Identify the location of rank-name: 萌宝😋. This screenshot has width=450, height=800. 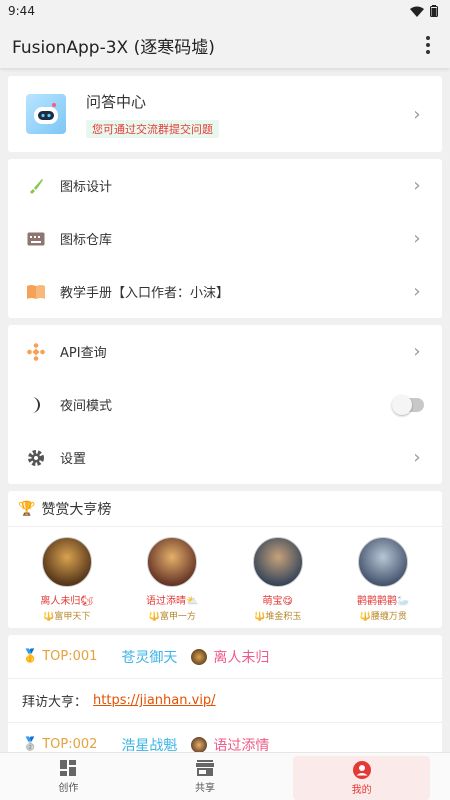
(277, 601).